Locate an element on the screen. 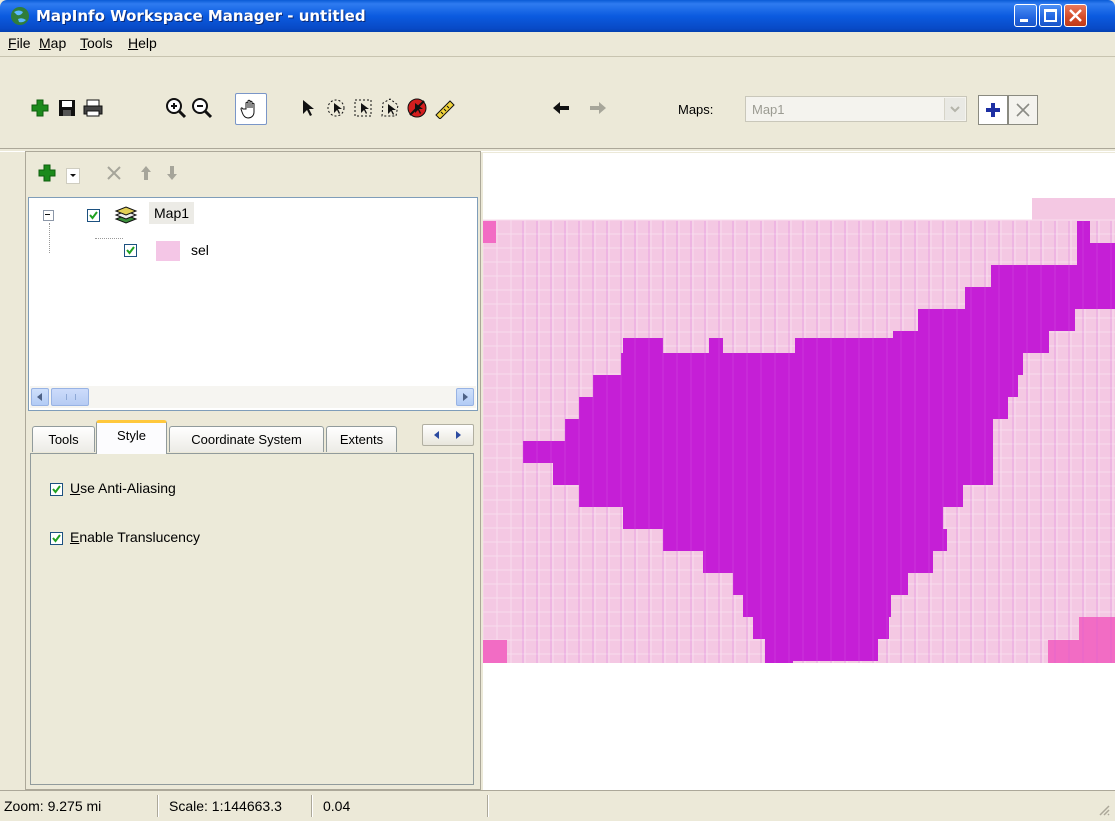 The image size is (1115, 821). anti-aliasing-label: Use Anti-Aliasing is located at coordinates (123, 488).